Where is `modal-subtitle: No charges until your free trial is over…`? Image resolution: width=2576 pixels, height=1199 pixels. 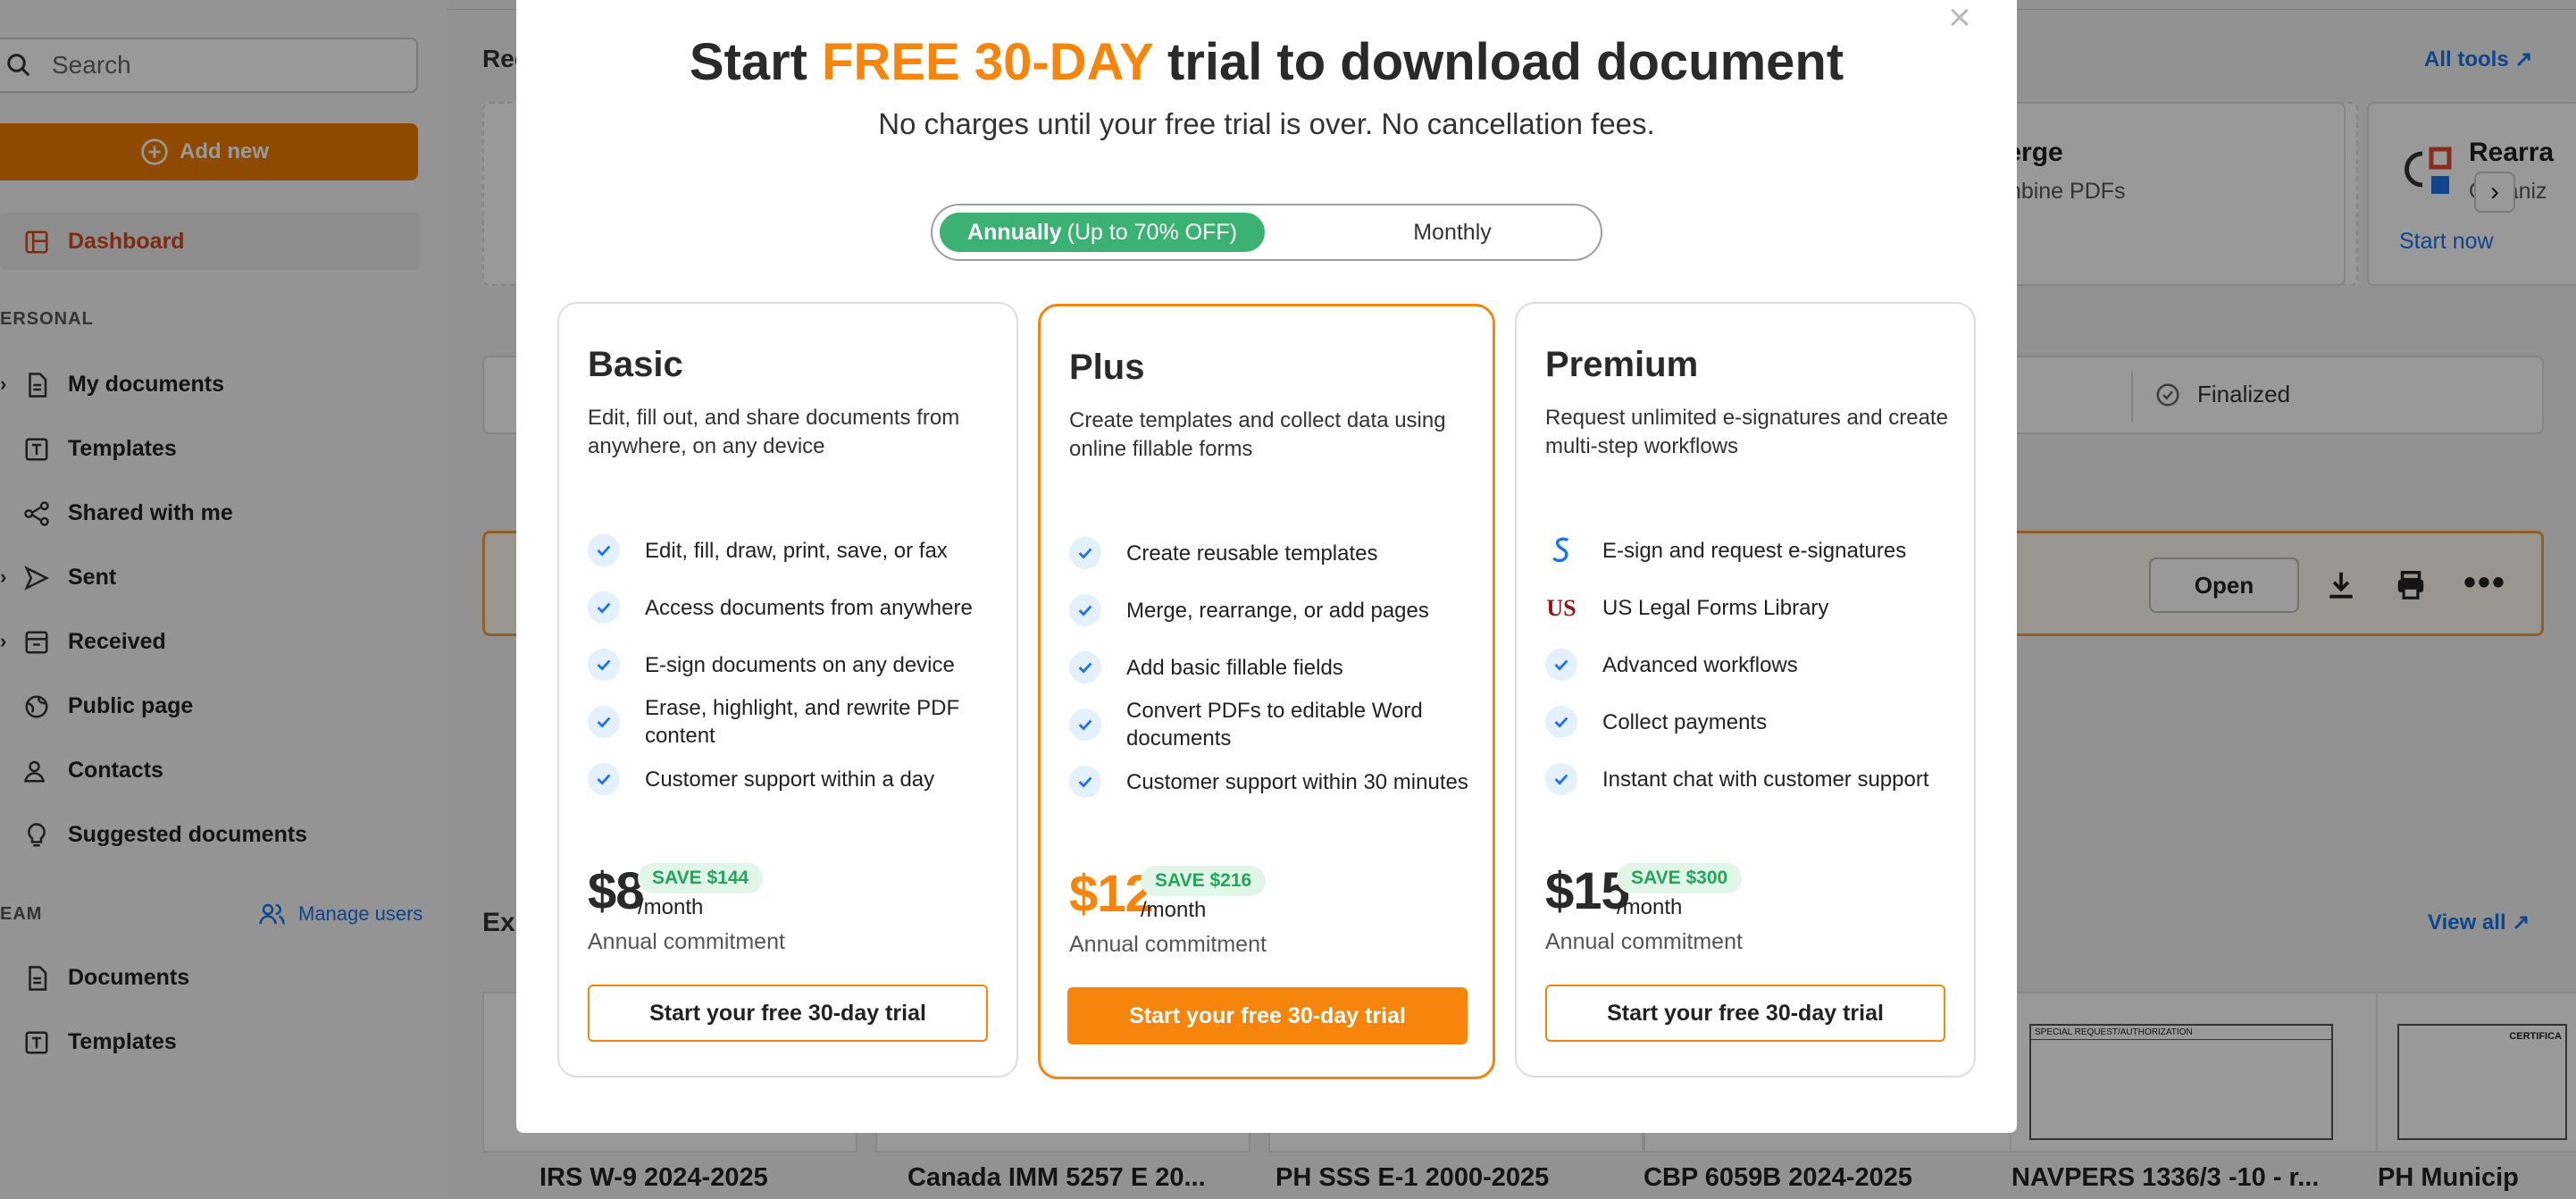 modal-subtitle: No charges until your free trial is over… is located at coordinates (1266, 123).